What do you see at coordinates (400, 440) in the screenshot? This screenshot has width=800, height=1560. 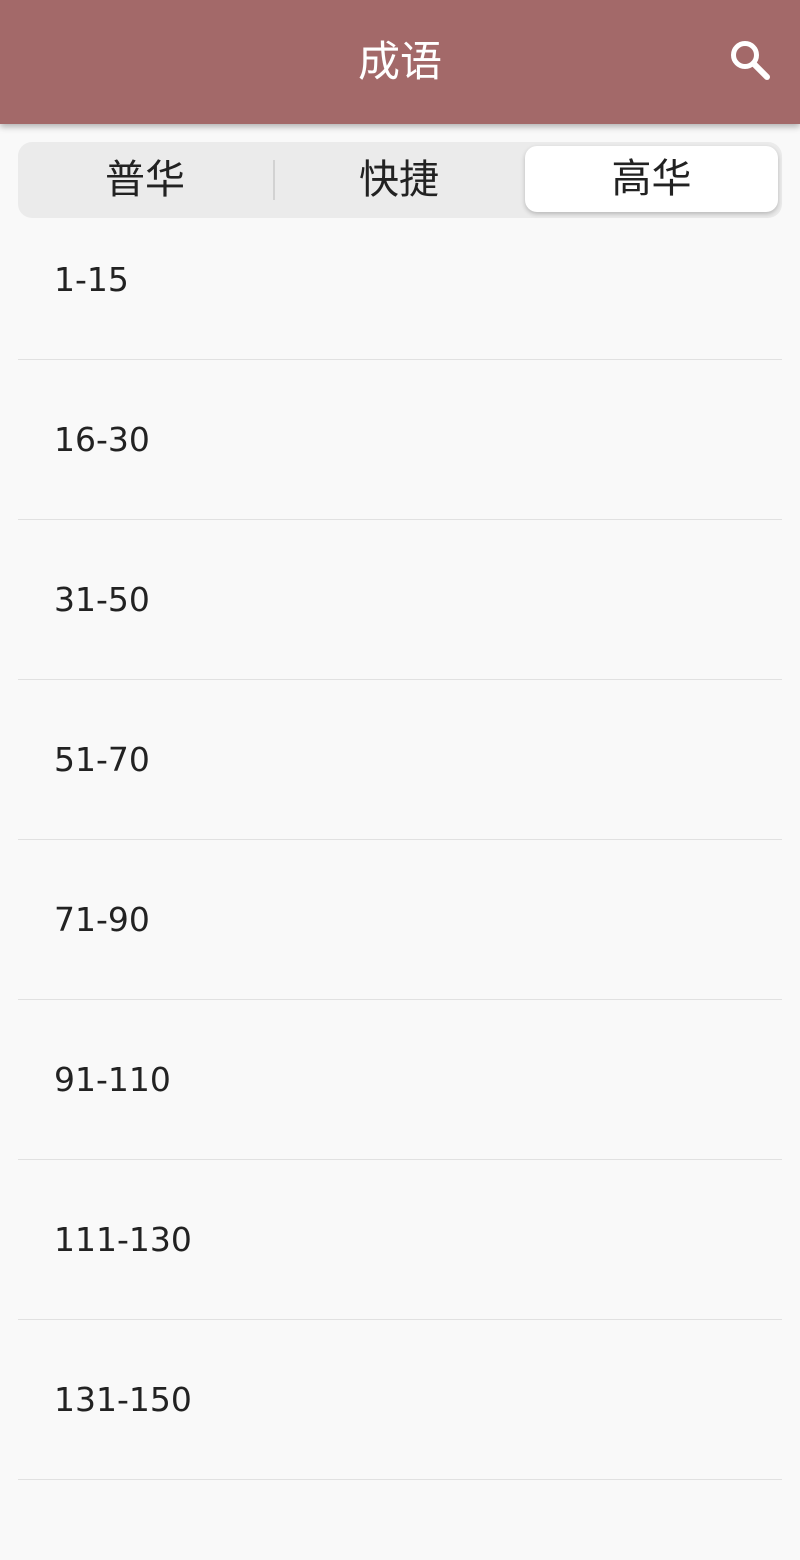 I see `list-item: 16-30` at bounding box center [400, 440].